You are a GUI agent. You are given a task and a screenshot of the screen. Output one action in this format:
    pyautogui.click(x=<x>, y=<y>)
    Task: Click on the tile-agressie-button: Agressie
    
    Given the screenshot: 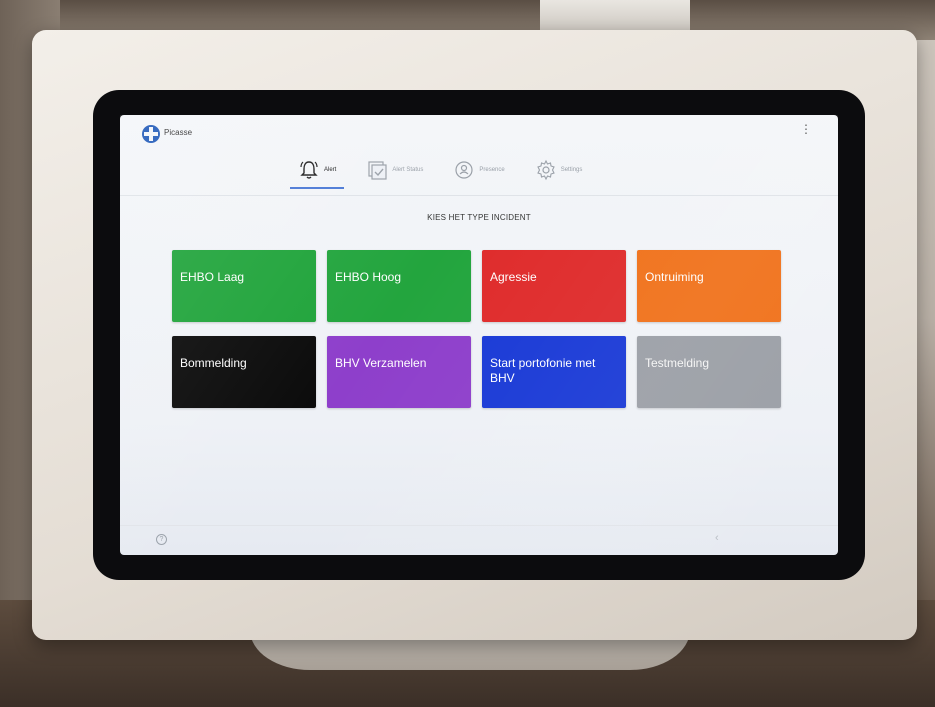 What is the action you would take?
    pyautogui.click(x=554, y=286)
    